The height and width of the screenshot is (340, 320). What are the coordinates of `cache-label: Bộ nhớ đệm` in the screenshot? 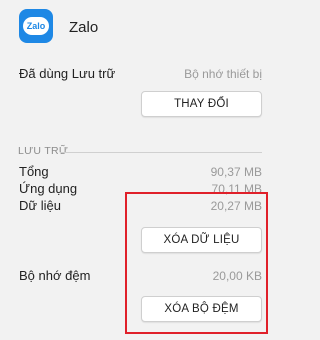 It's located at (55, 275).